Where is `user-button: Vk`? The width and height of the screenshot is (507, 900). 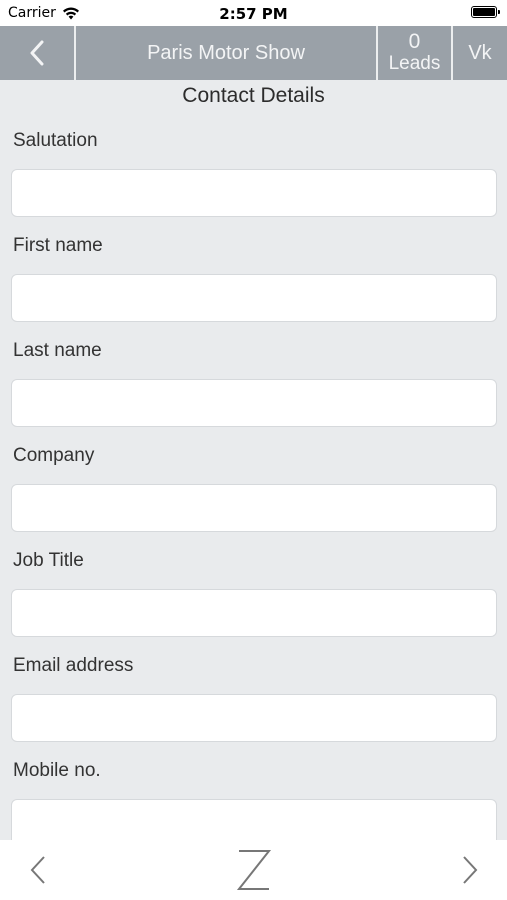
user-button: Vk is located at coordinates (480, 53).